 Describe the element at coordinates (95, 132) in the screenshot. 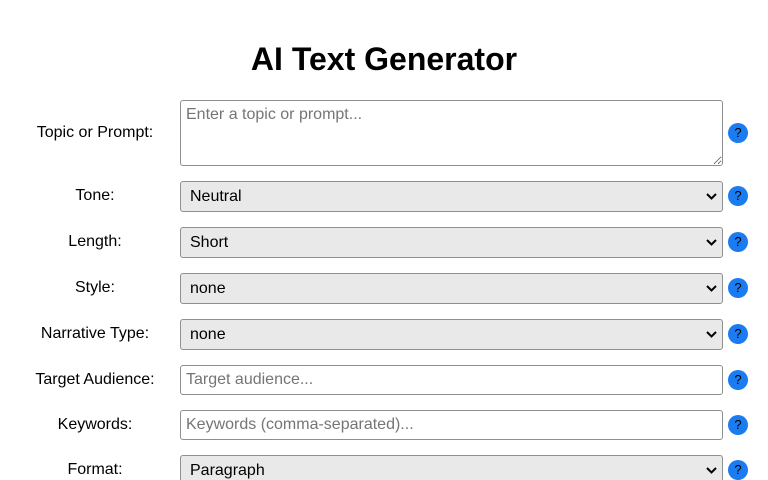

I see `topic-label: Topic or Prompt:` at that location.